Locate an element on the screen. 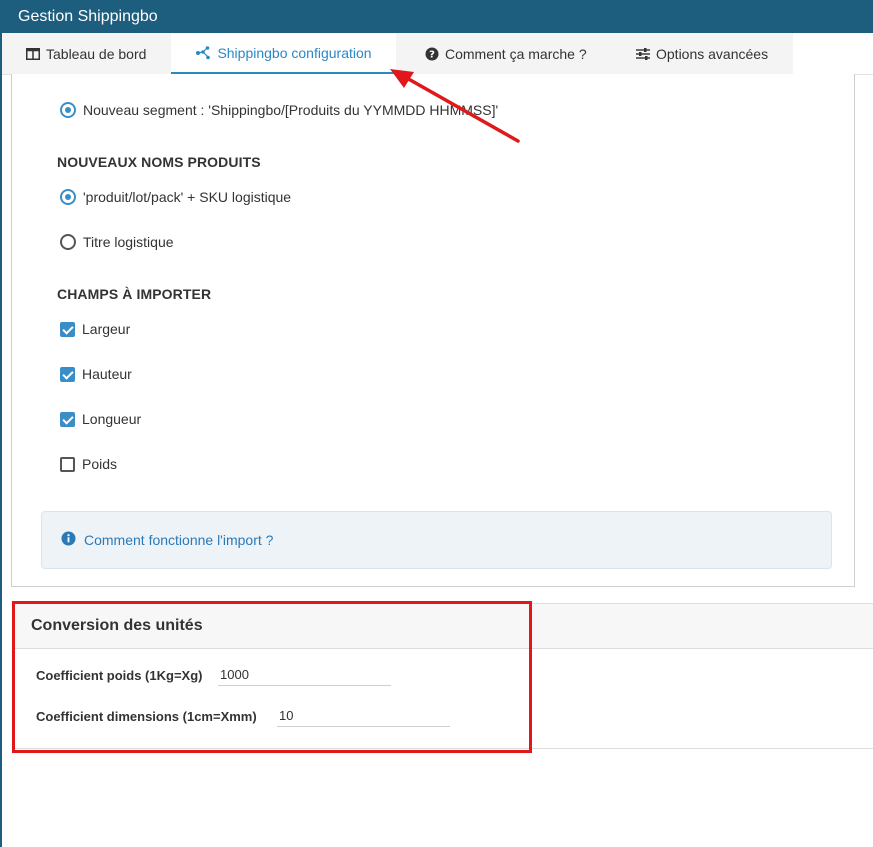 The image size is (873, 847). app-title: Gestion Shippingbo is located at coordinates (436, 16).